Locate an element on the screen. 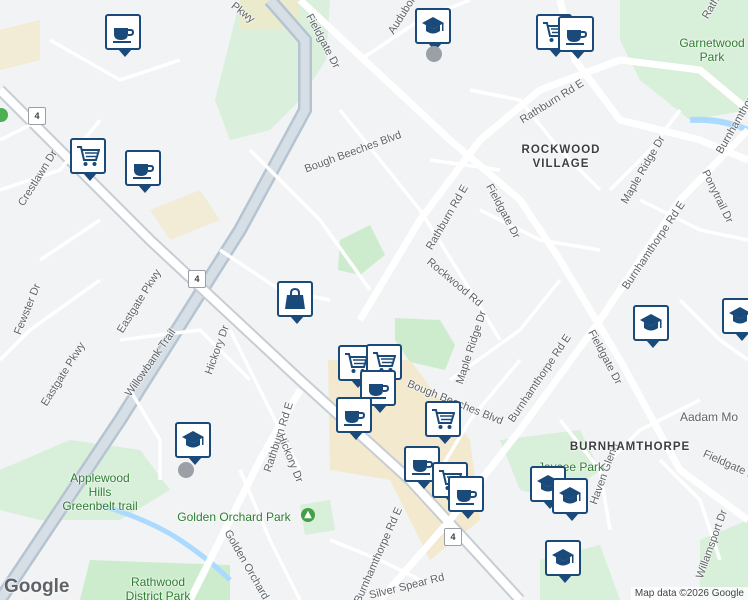 The image size is (748, 600). place-label: Aadam Mo is located at coordinates (709, 417).